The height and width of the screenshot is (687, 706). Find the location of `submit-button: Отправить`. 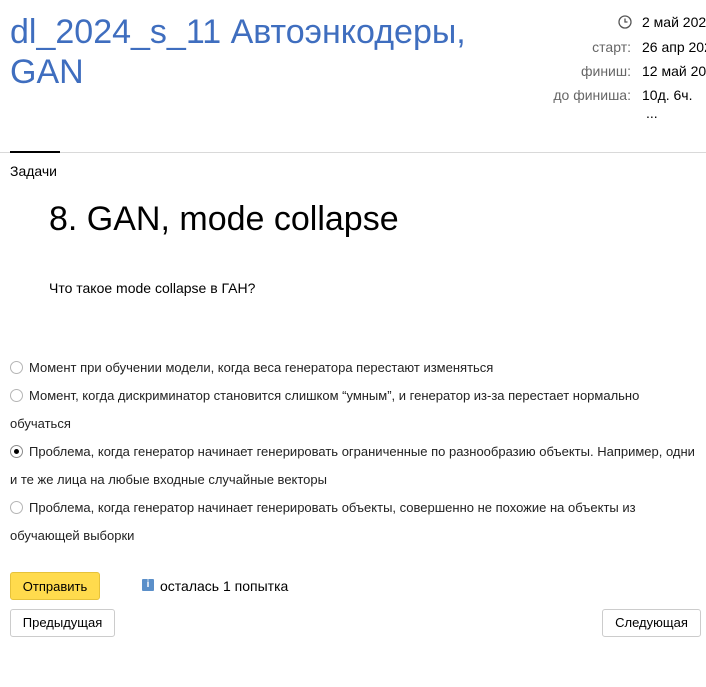

submit-button: Отправить is located at coordinates (55, 586).